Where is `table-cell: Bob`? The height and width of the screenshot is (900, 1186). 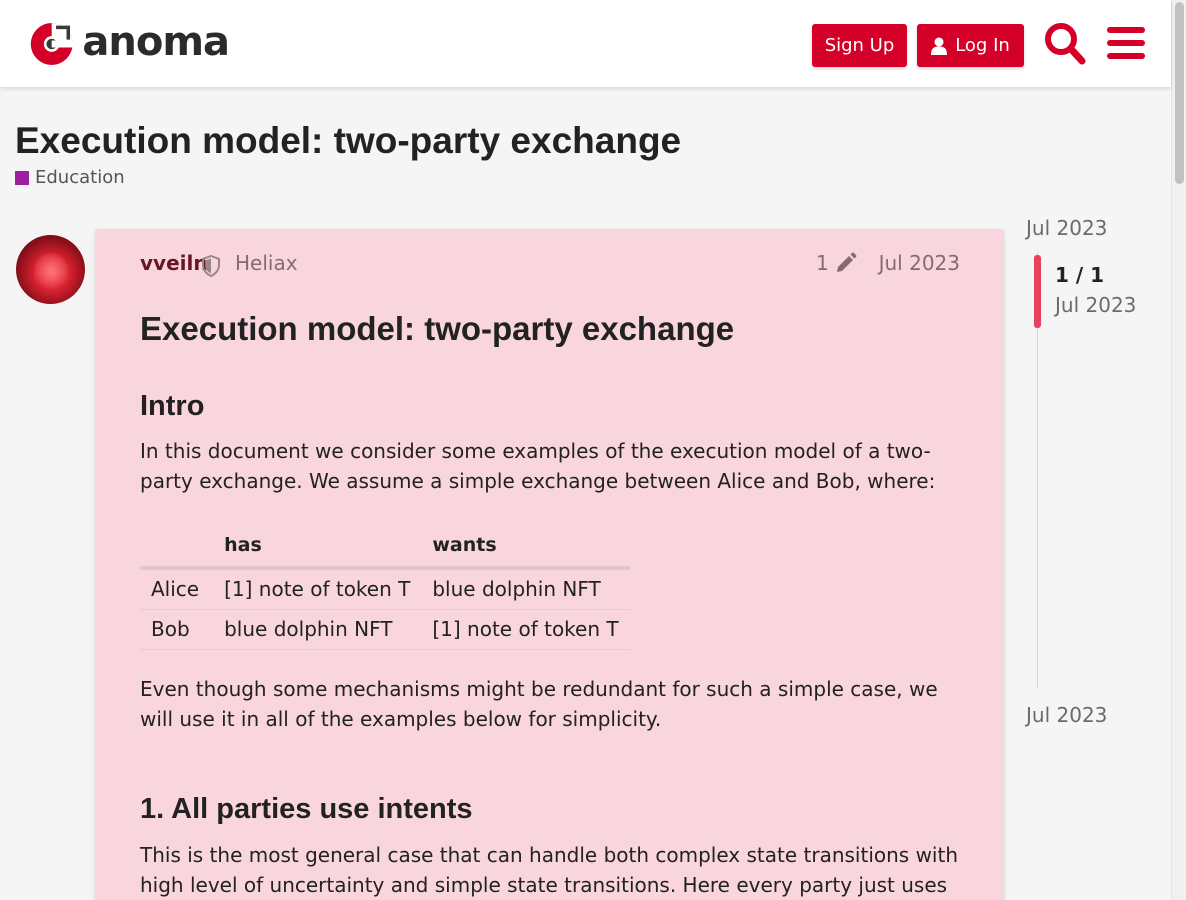 table-cell: Bob is located at coordinates (177, 630).